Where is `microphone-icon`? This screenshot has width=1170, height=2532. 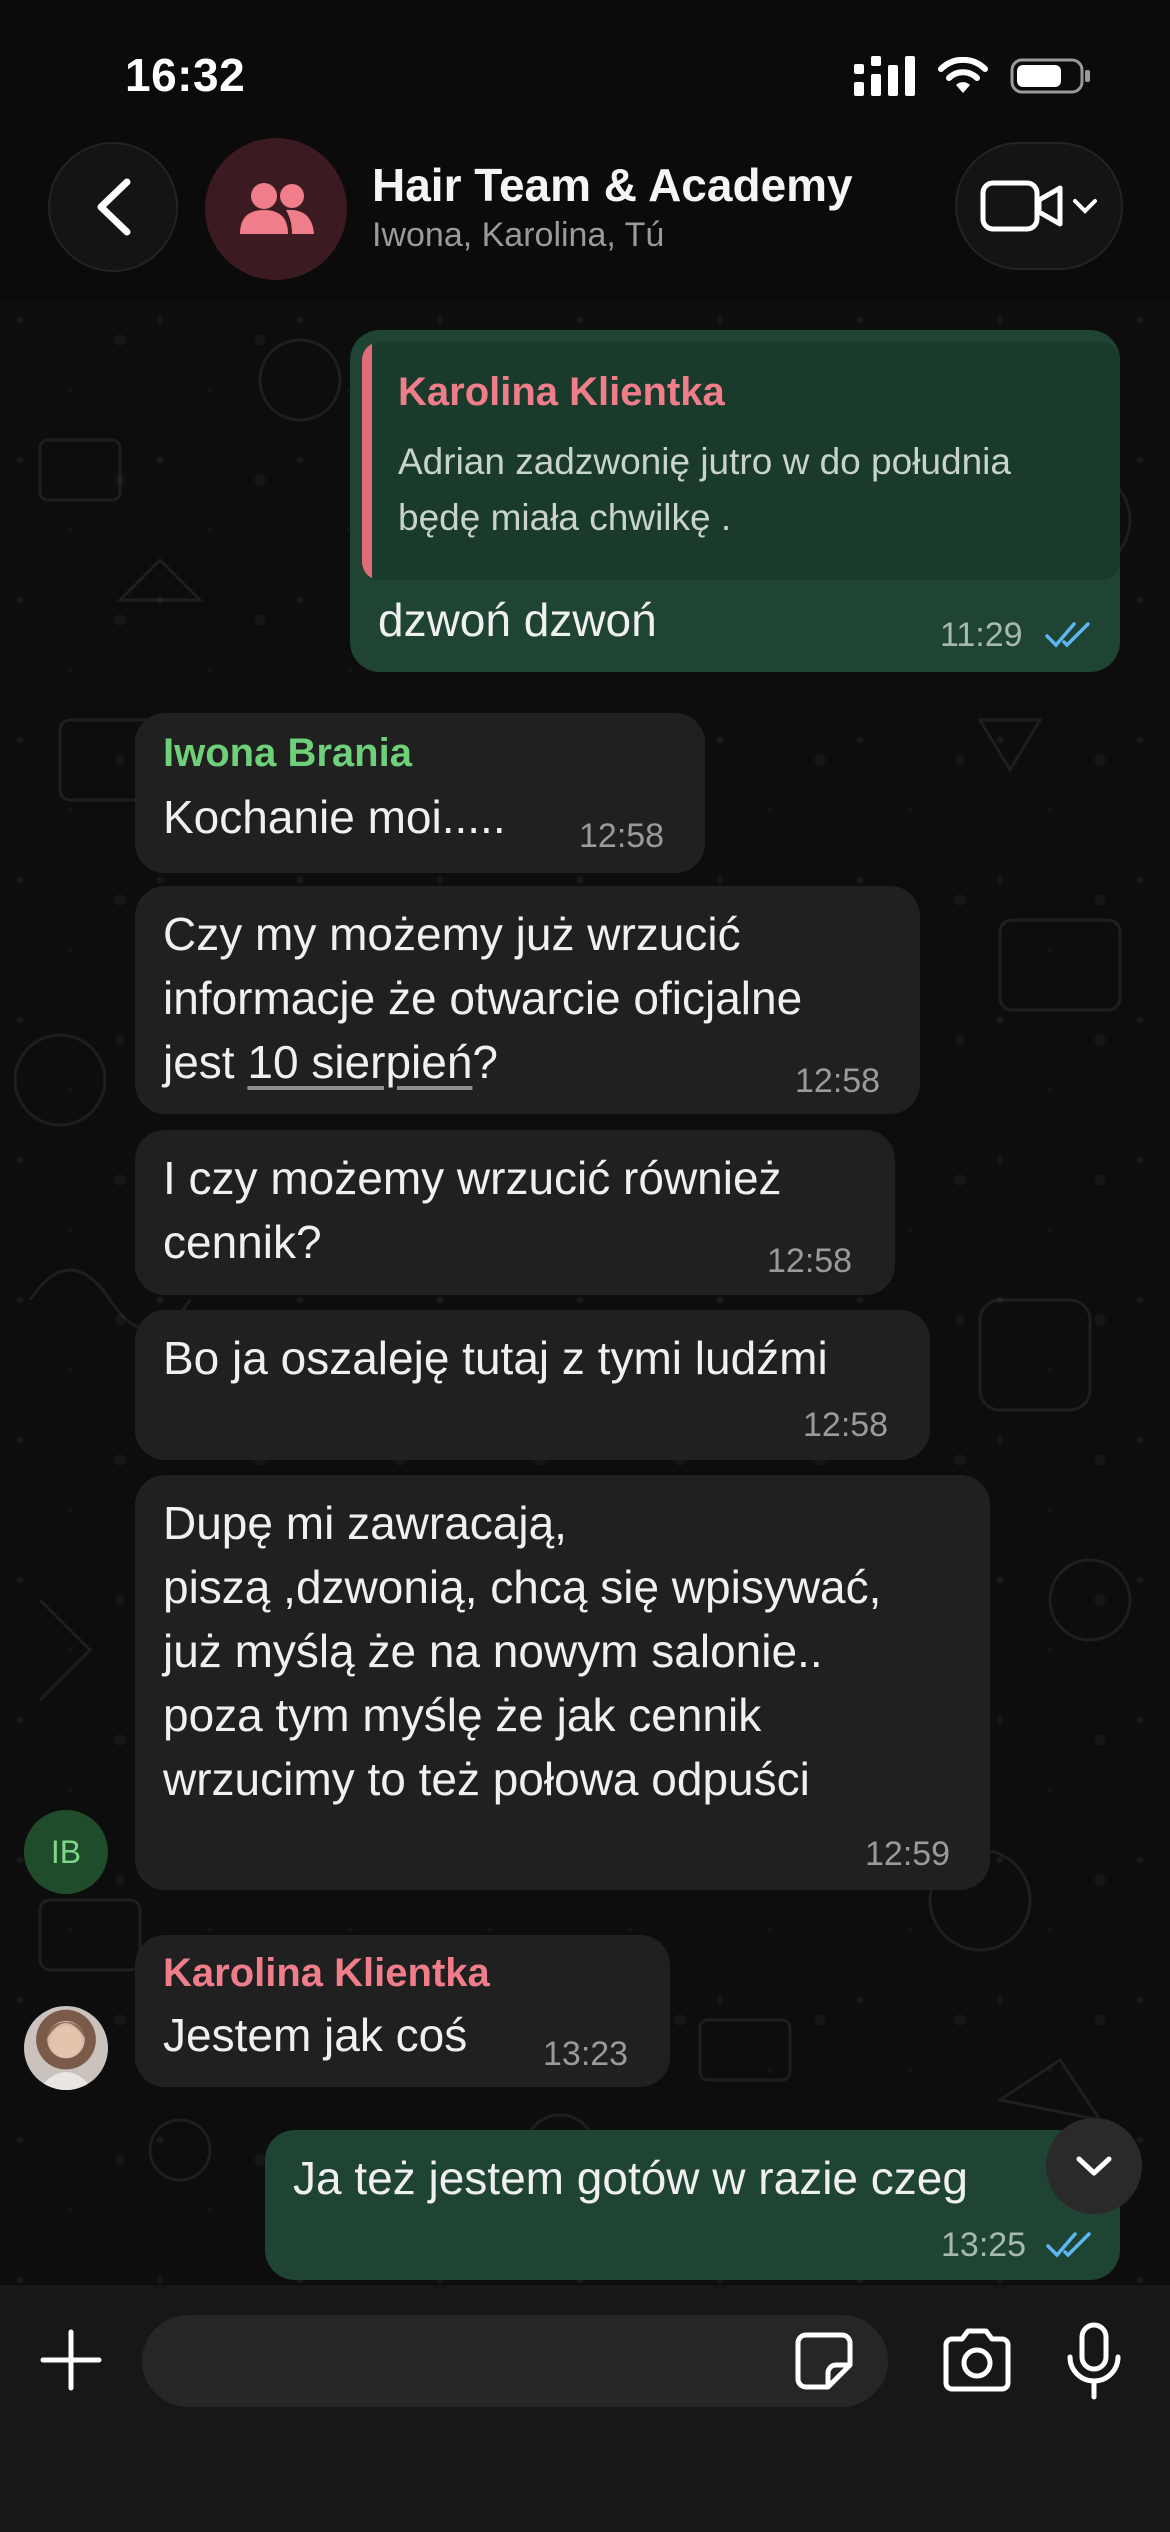
microphone-icon is located at coordinates (1094, 2361).